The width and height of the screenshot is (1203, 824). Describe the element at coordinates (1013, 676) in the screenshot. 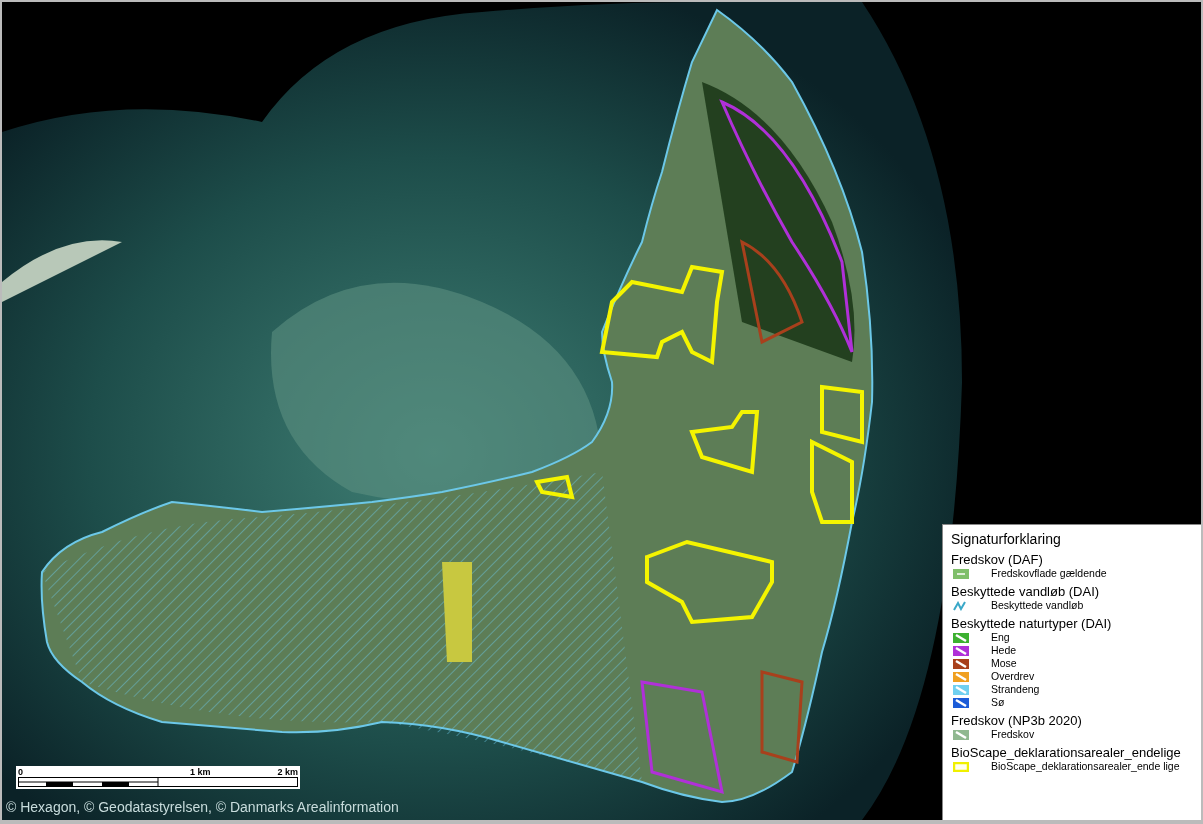

I see `legend-item-label: Overdrev` at that location.